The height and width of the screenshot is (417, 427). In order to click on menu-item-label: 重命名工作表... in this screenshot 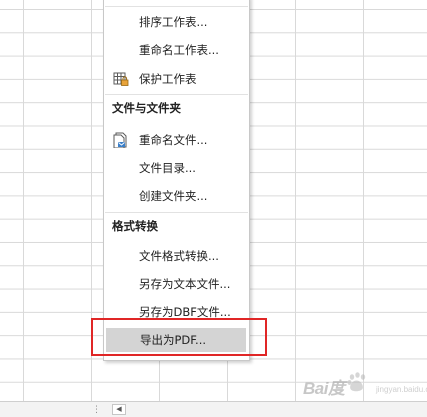, I will do `click(179, 50)`.